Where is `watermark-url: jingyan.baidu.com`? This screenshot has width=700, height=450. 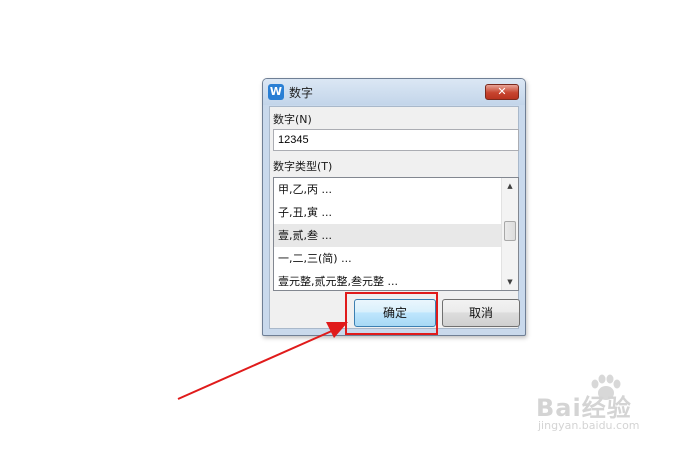 watermark-url: jingyan.baidu.com is located at coordinates (589, 425).